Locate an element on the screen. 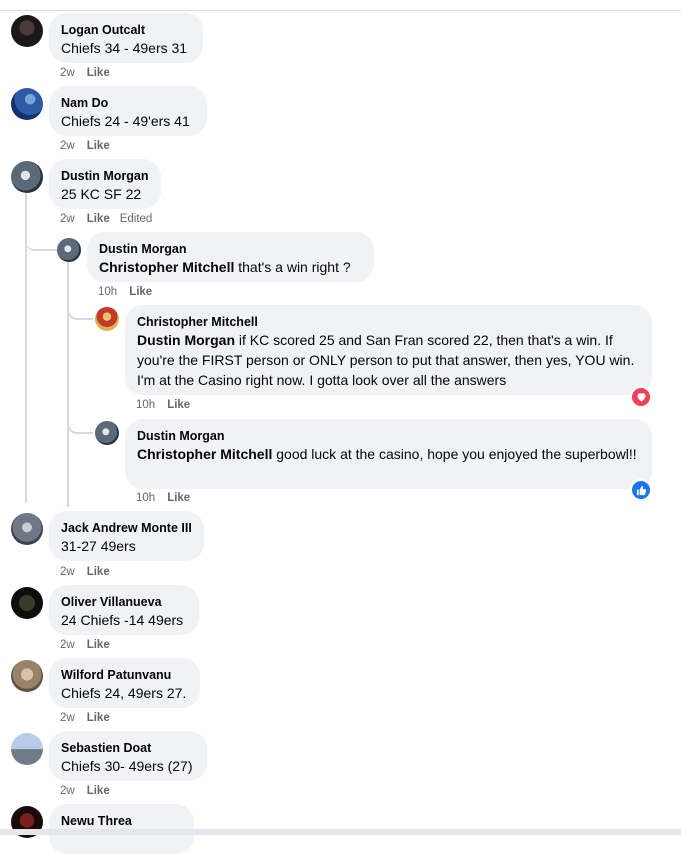  comment-text: Chiefs 24 - 49'ers 41 is located at coordinates (125, 121).